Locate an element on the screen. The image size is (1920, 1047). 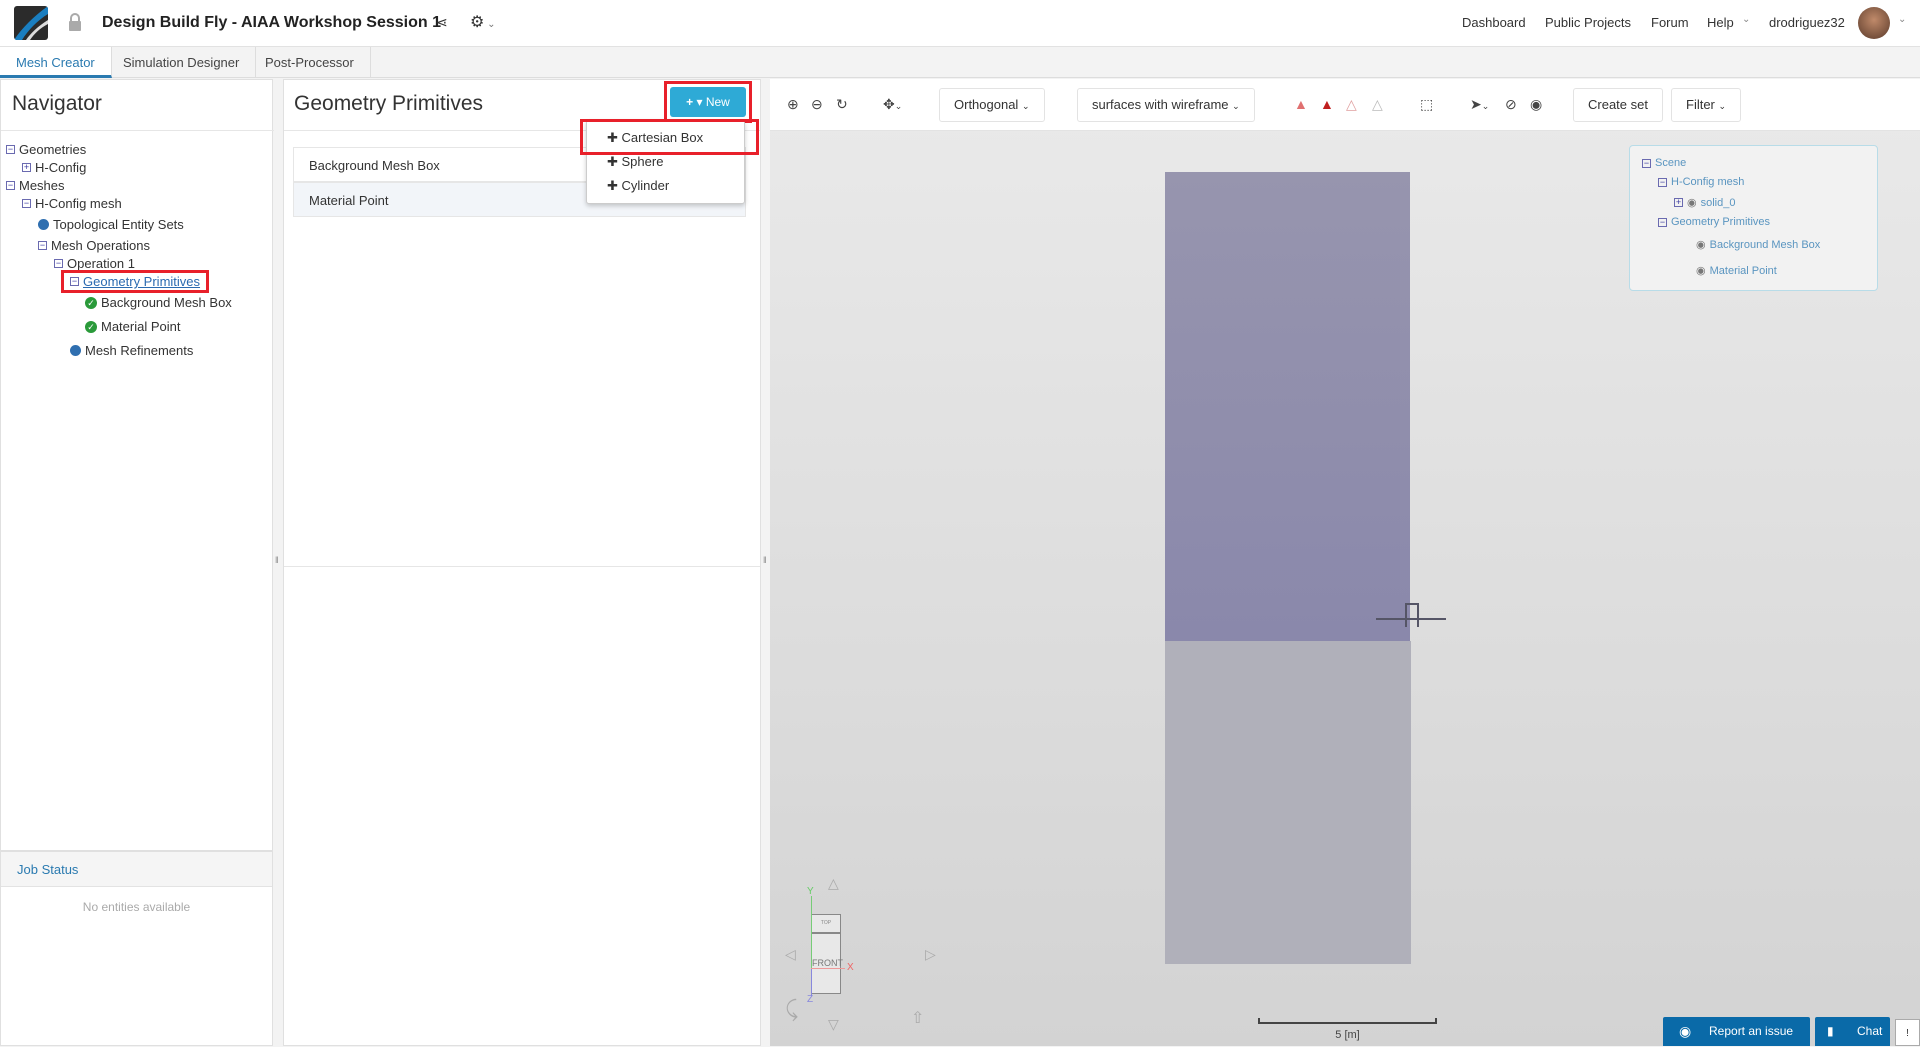
new-label: New is located at coordinates (717, 102).